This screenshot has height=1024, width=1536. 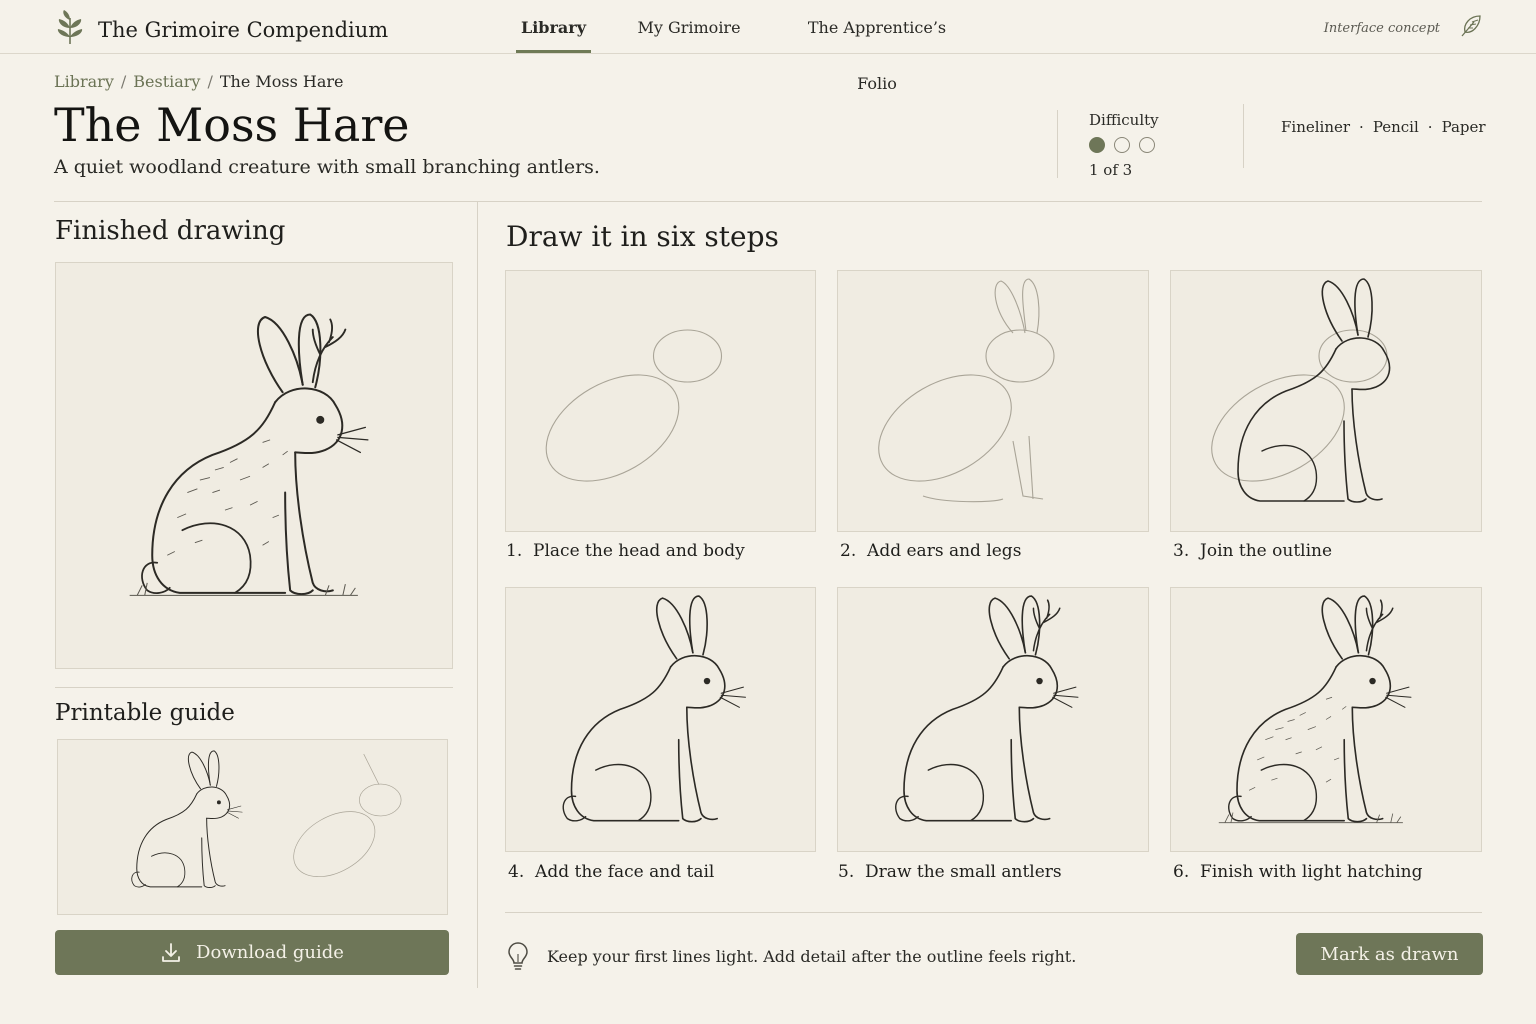 I want to click on download-guide-button: Download guide, so click(x=252, y=952).